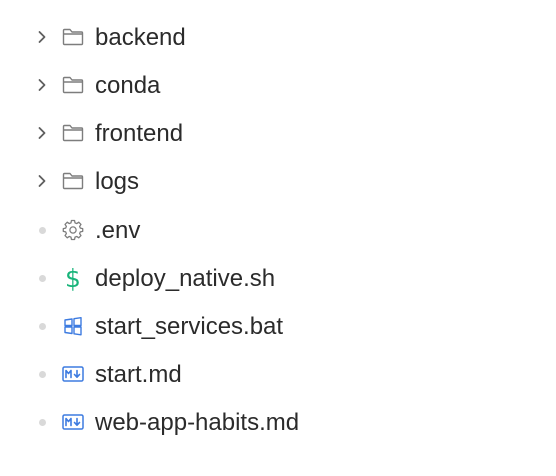 This screenshot has width=556, height=476. I want to click on tree-item-label: conda, so click(128, 85).